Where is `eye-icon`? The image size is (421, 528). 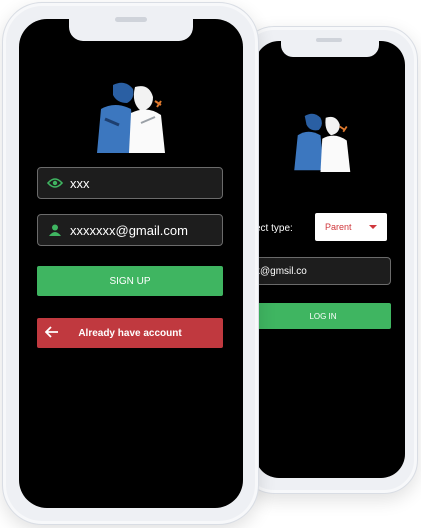
eye-icon is located at coordinates (55, 183).